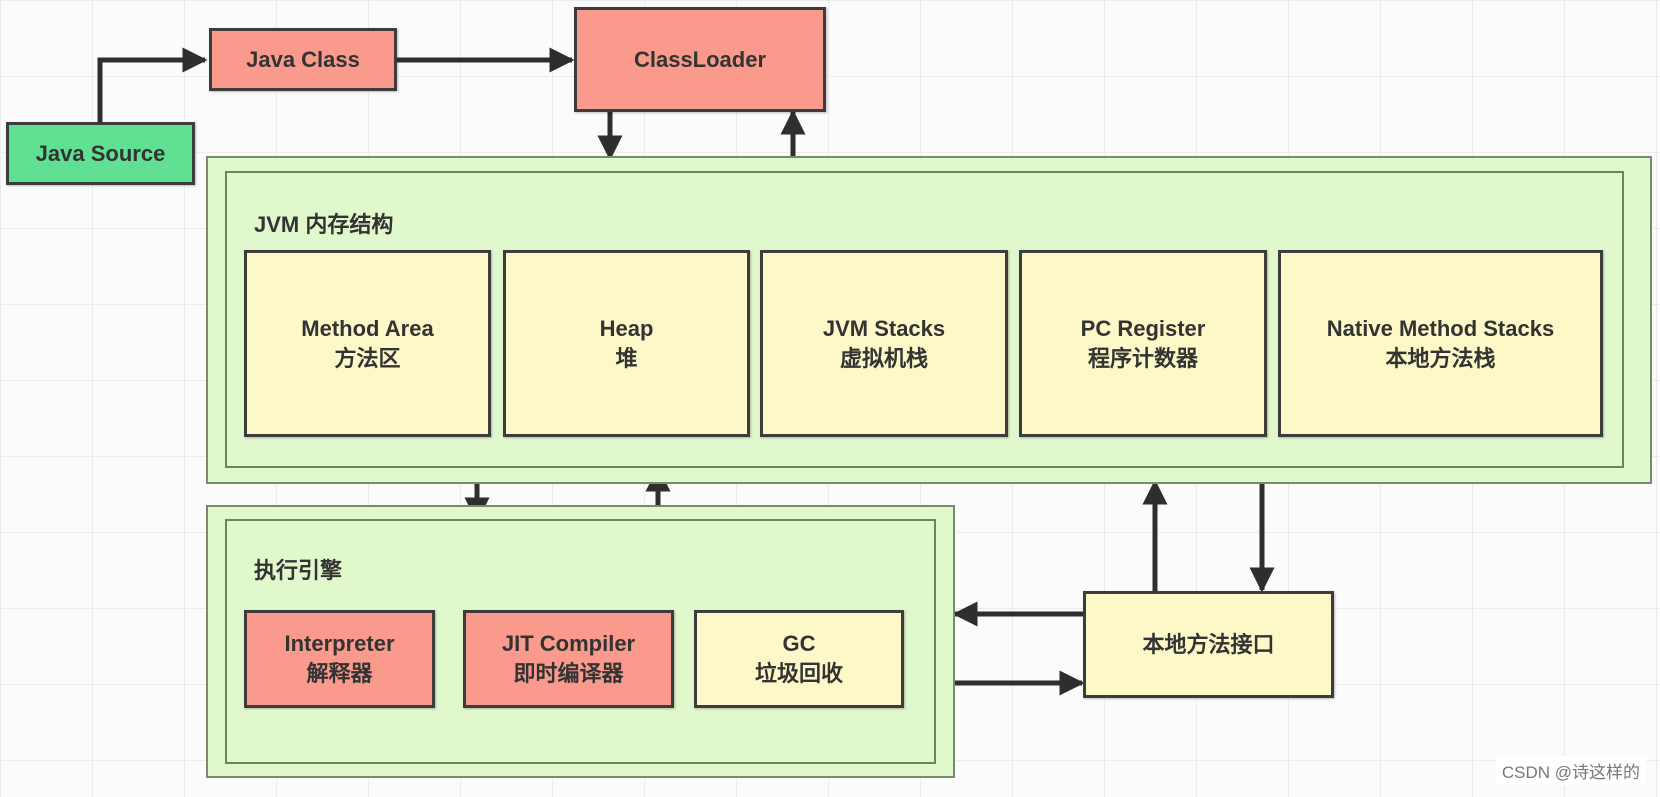  I want to click on memory-area-pc-register: PC Register 程序计数器, so click(1143, 343).